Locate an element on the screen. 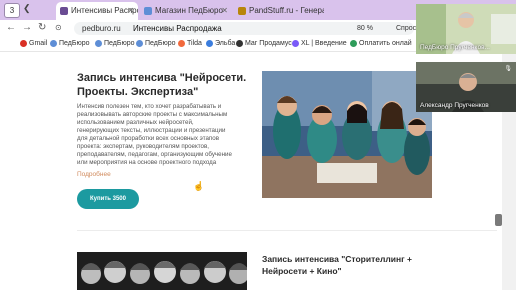  tab-label: Магазин ПедБюро is located at coordinates (189, 10).